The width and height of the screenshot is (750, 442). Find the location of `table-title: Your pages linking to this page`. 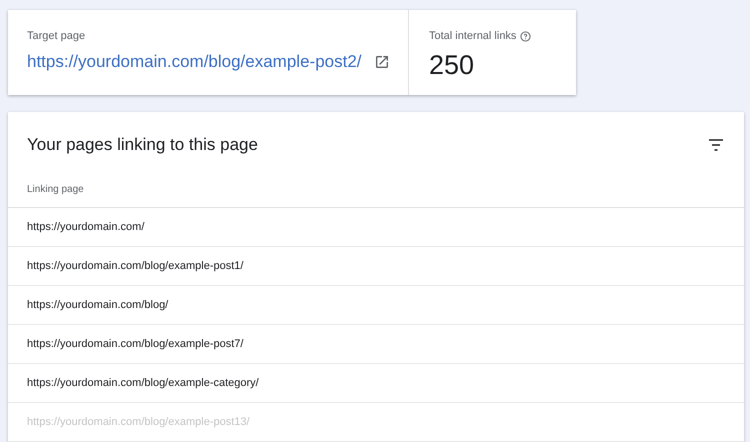

table-title: Your pages linking to this page is located at coordinates (142, 145).